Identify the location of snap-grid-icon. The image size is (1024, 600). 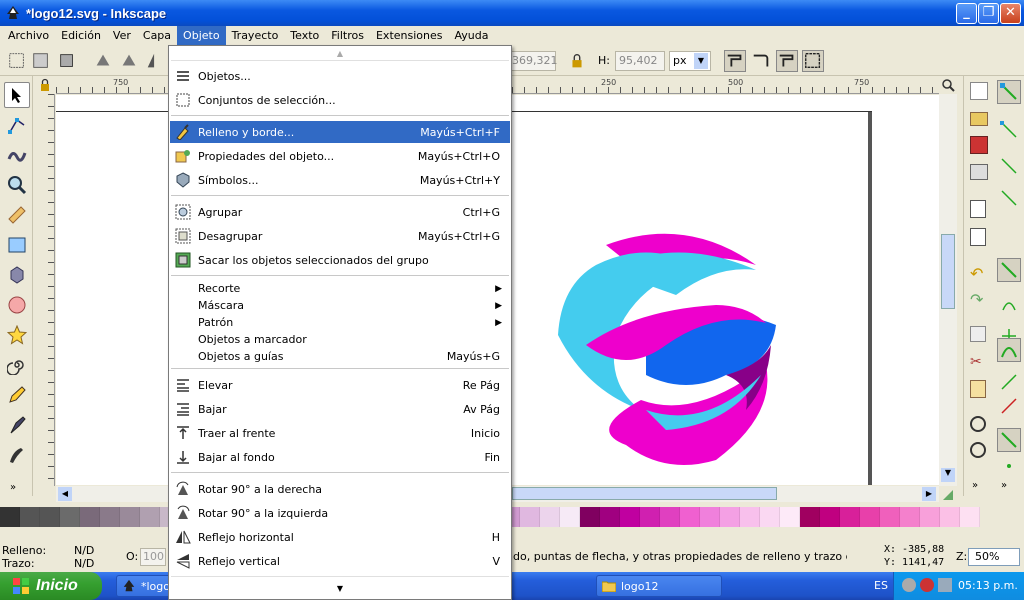
(1009, 467).